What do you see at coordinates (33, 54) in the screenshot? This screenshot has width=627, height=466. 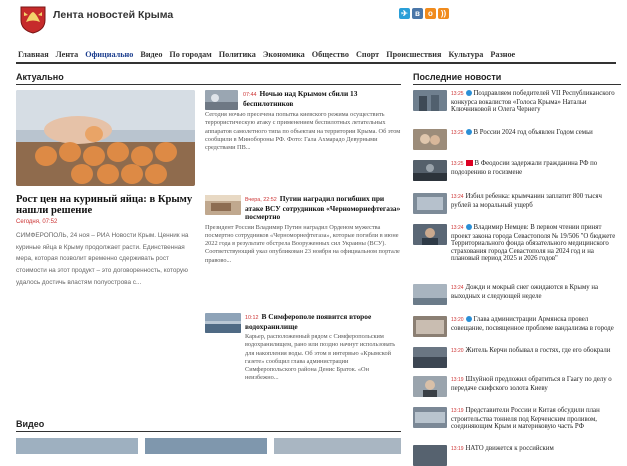 I see `nav-item-main: Главная` at bounding box center [33, 54].